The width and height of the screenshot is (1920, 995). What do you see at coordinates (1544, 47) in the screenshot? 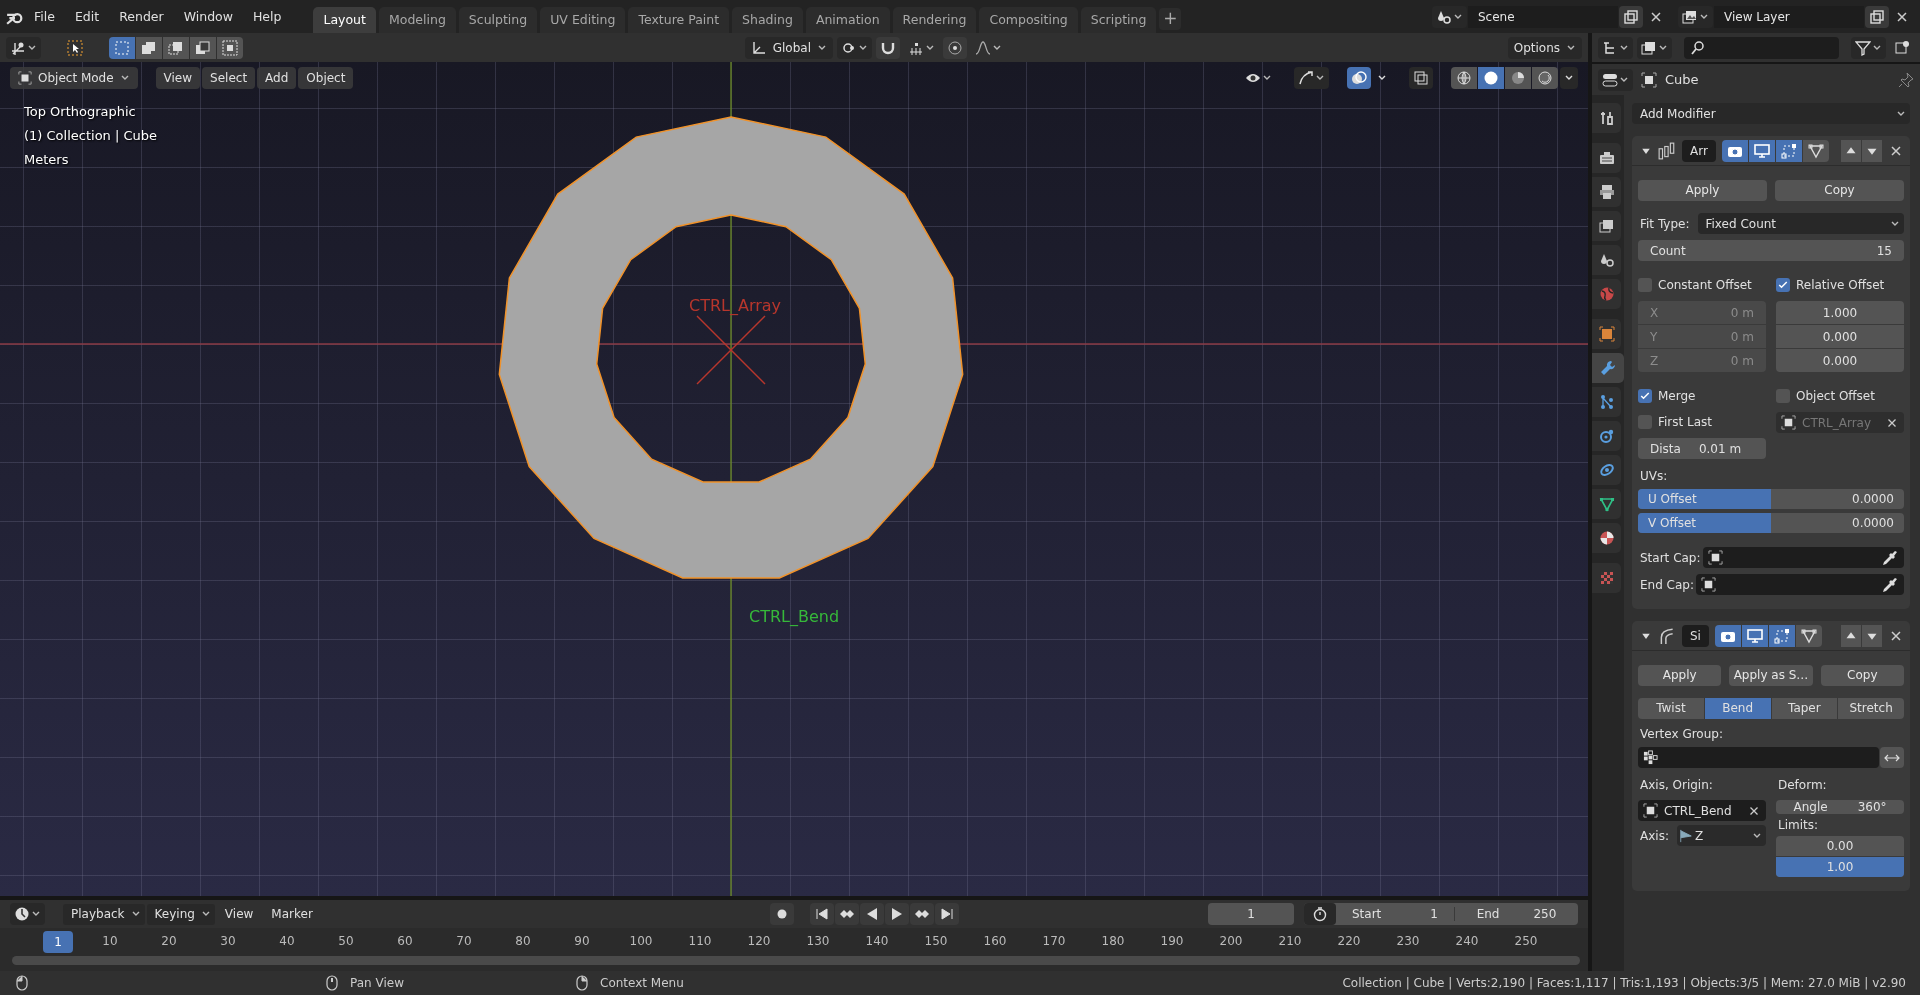
I see `options-dropdown: Options` at bounding box center [1544, 47].